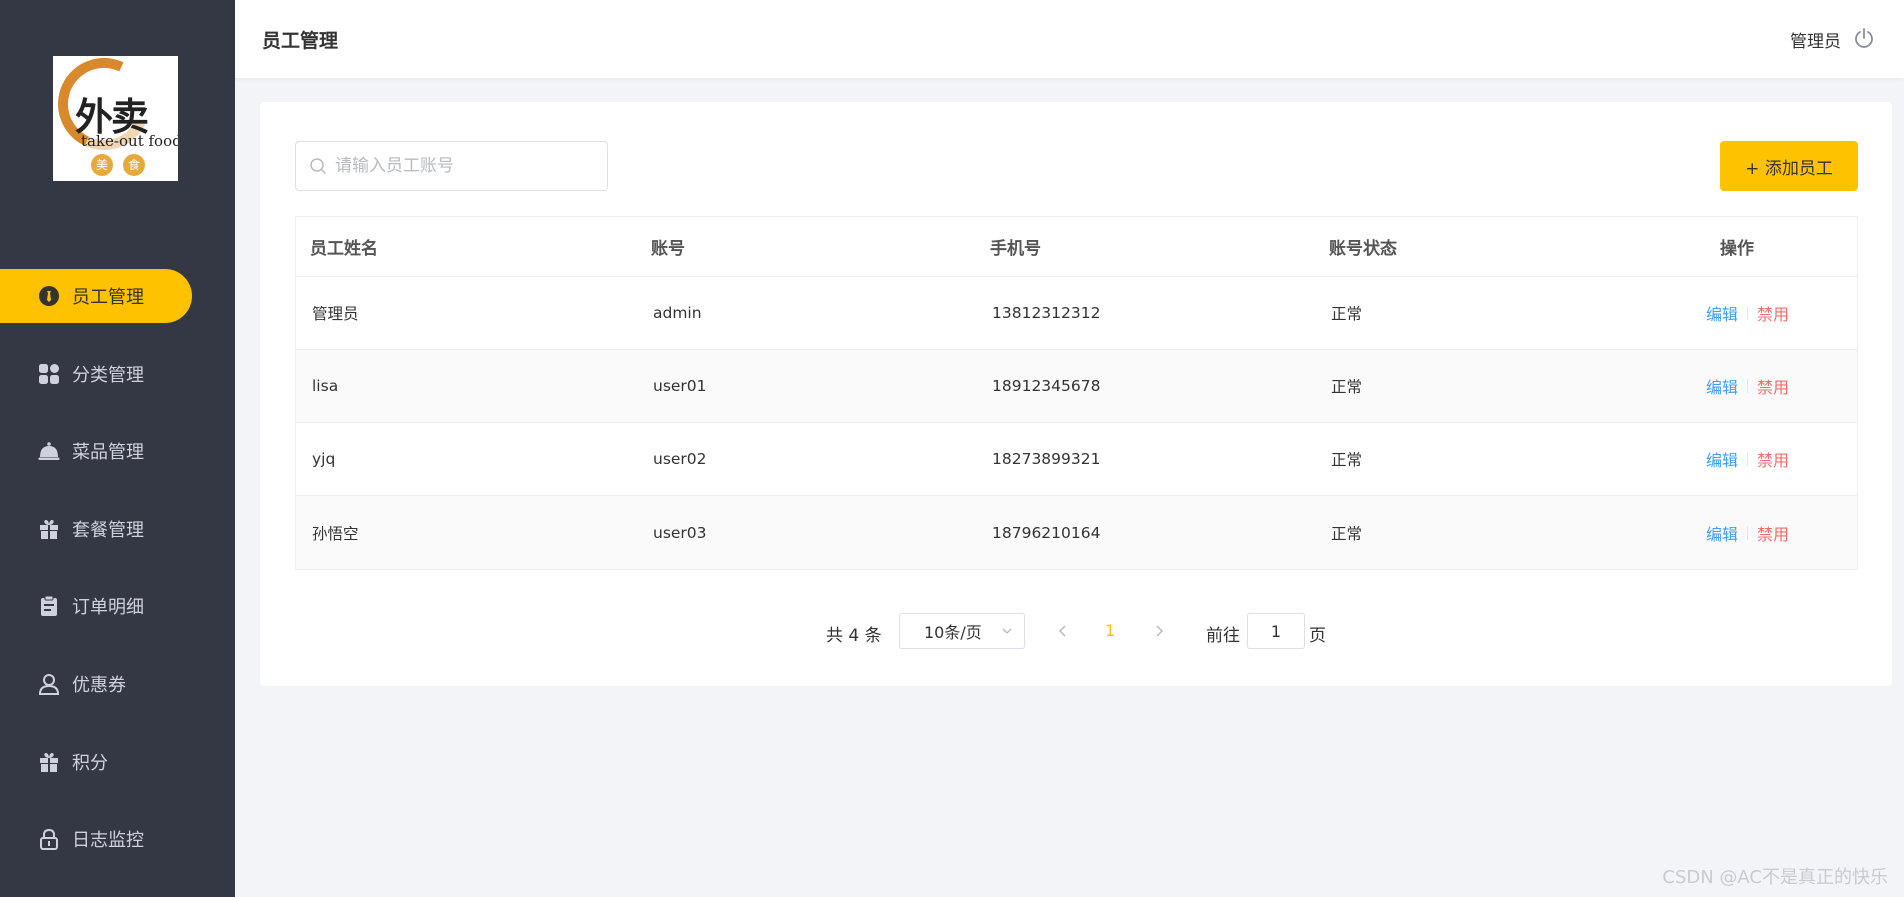  Describe the element at coordinates (49, 296) in the screenshot. I see `employee-icon` at that location.